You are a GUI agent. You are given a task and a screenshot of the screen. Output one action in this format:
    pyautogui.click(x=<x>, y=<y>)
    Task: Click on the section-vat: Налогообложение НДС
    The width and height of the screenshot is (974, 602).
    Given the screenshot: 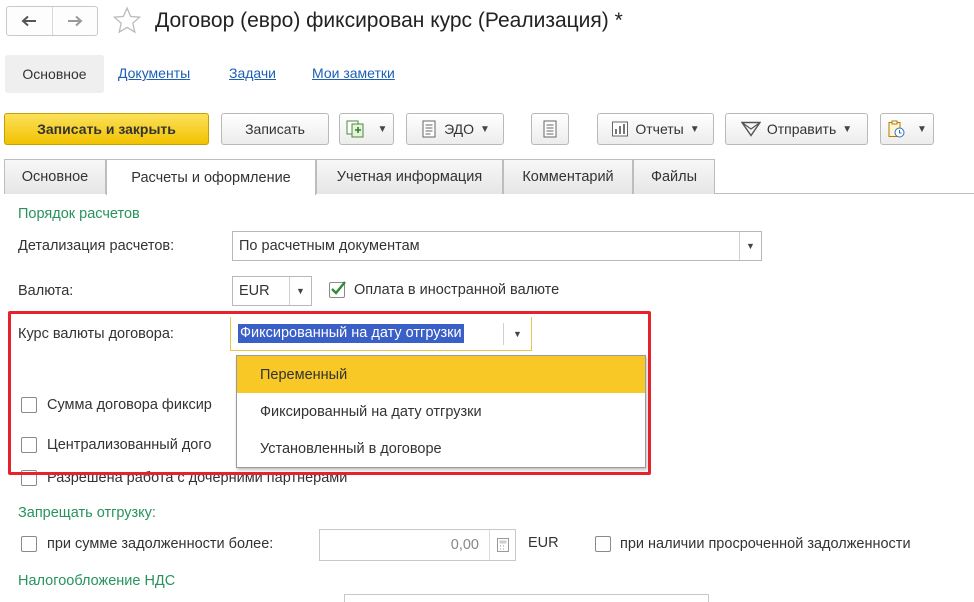 What is the action you would take?
    pyautogui.click(x=97, y=581)
    